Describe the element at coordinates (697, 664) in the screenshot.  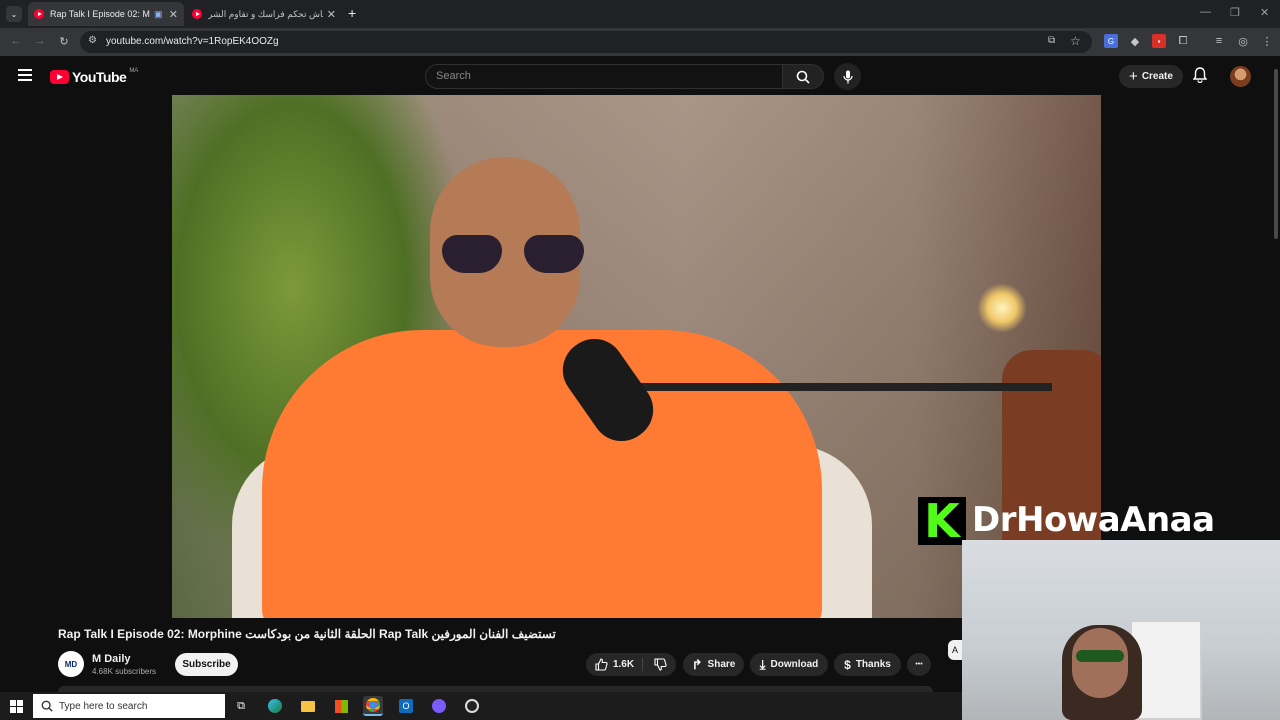
I see `share-icon: ↱` at that location.